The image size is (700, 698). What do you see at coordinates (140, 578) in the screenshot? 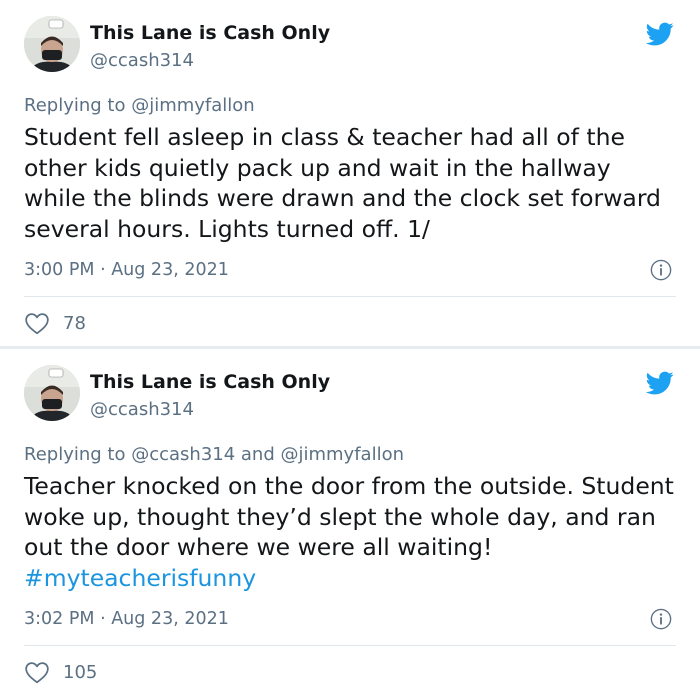
I see `hashtag-link: #myteacherisfunny` at bounding box center [140, 578].